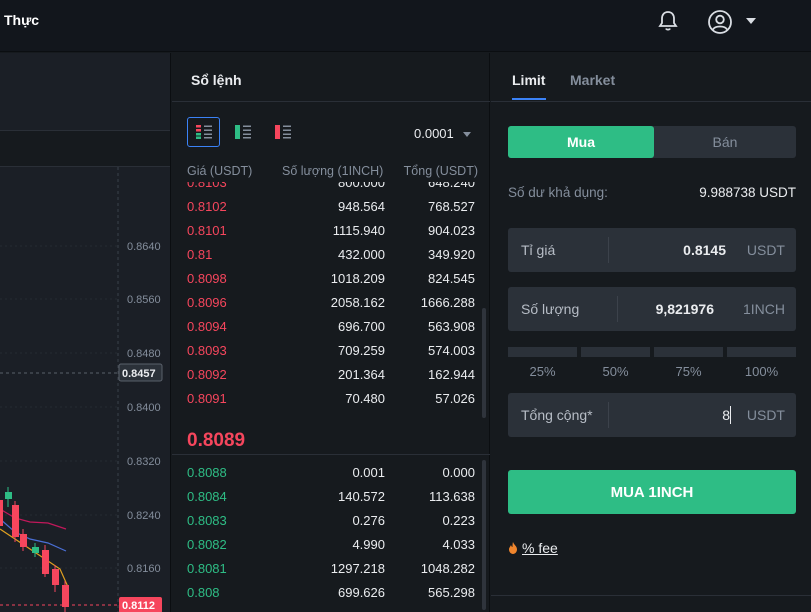 The width and height of the screenshot is (811, 612). What do you see at coordinates (207, 496) in the screenshot?
I see `order-price: 0.8084` at bounding box center [207, 496].